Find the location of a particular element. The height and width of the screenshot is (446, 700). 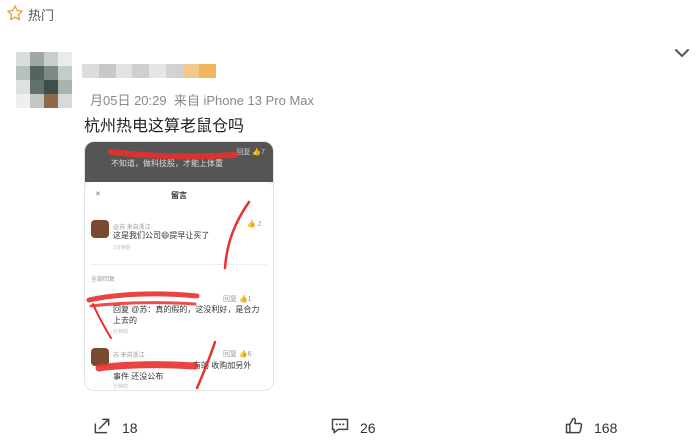

comment-text: 这是我们公司😄提早让买了 is located at coordinates (161, 235).